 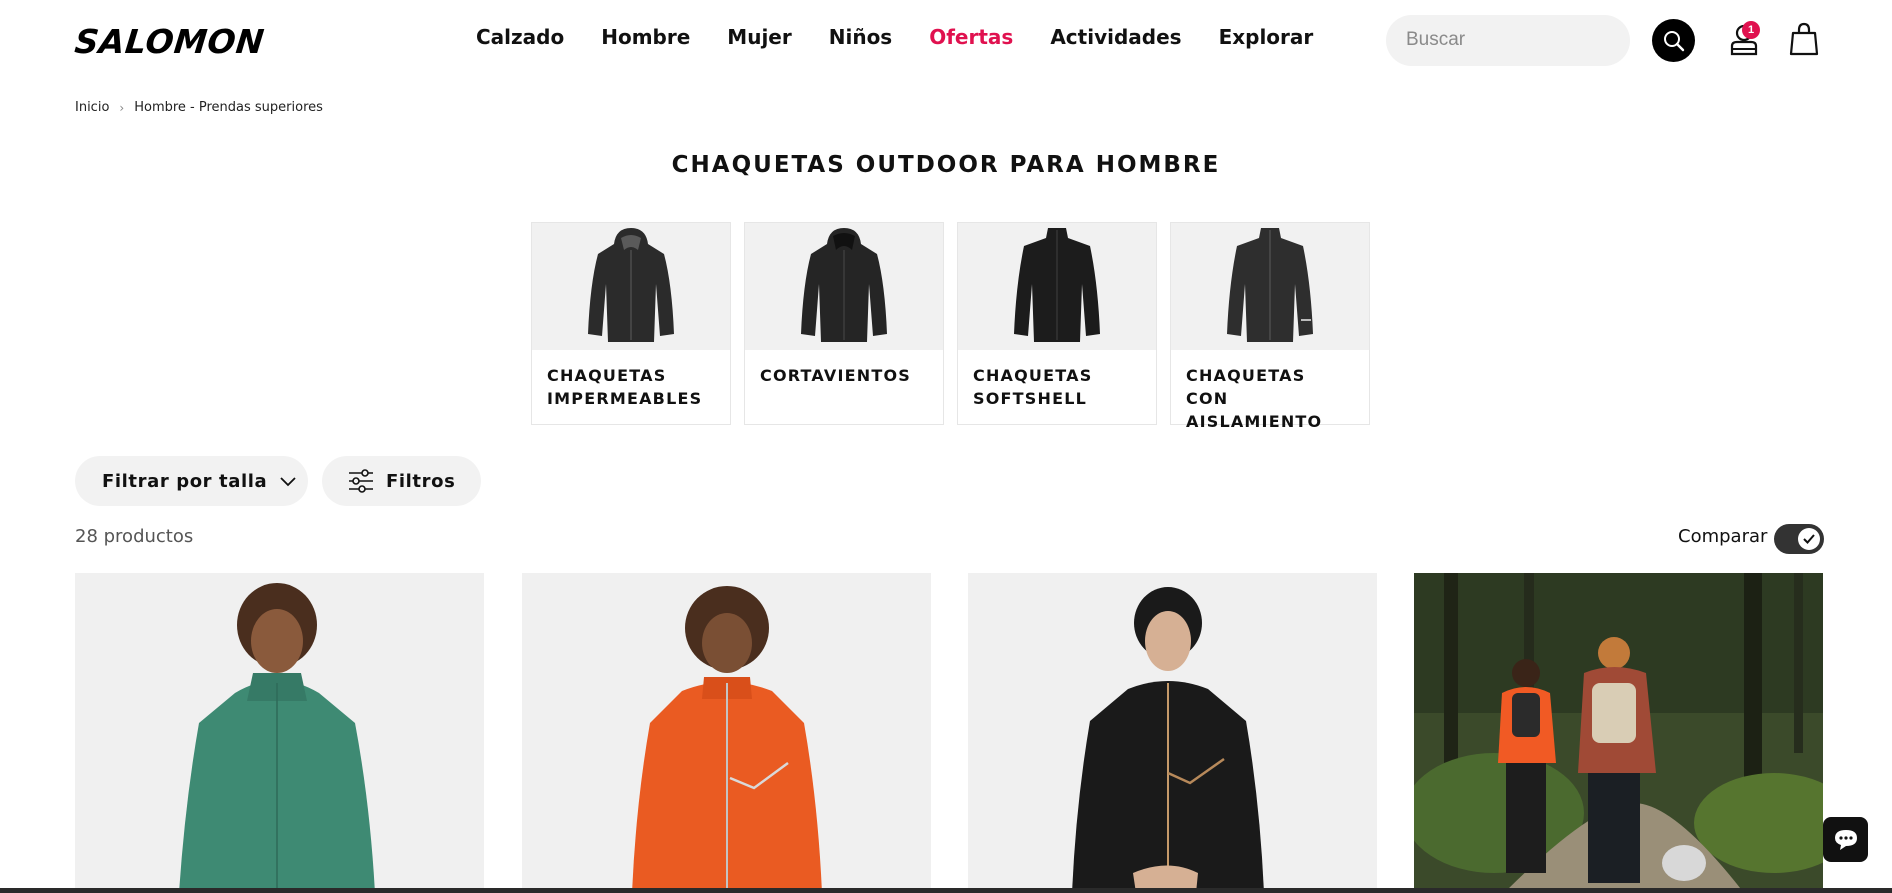 I want to click on filter-by-size-label: Filtrar por talla, so click(x=185, y=481).